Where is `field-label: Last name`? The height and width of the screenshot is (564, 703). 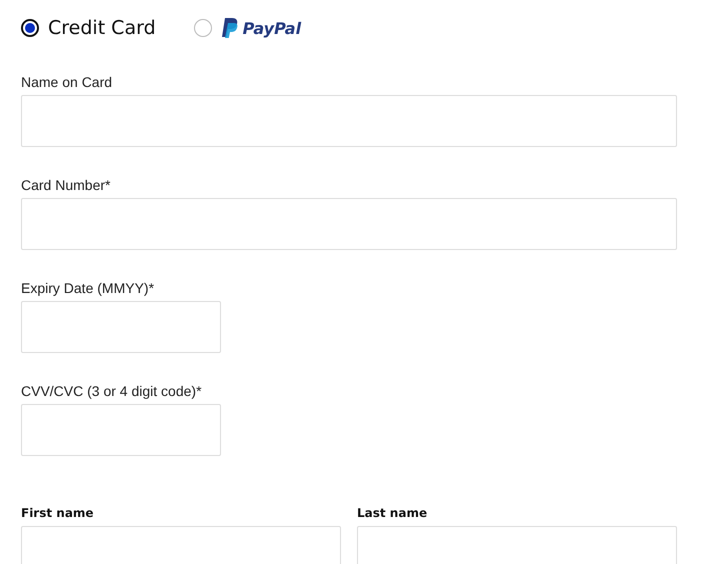 field-label: Last name is located at coordinates (392, 513).